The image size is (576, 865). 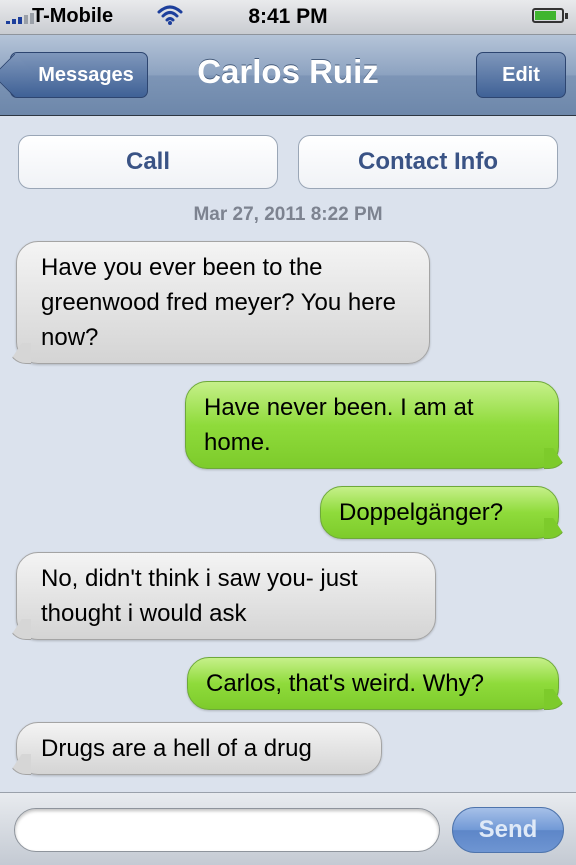 I want to click on message-bubble-sent: Doppelgänger?, so click(x=439, y=512).